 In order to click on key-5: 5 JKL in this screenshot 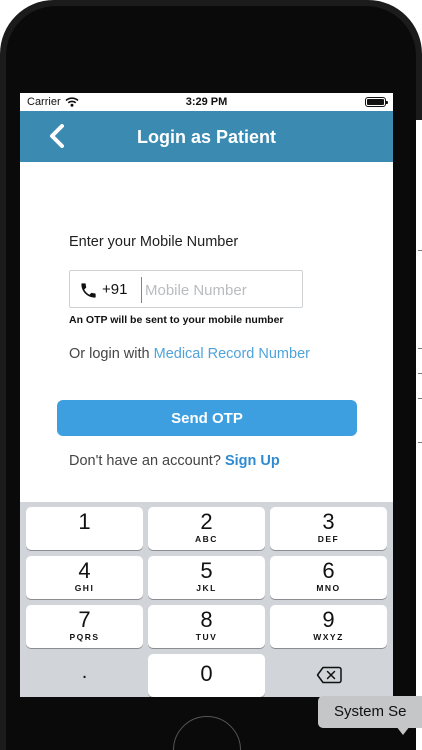, I will do `click(206, 577)`.